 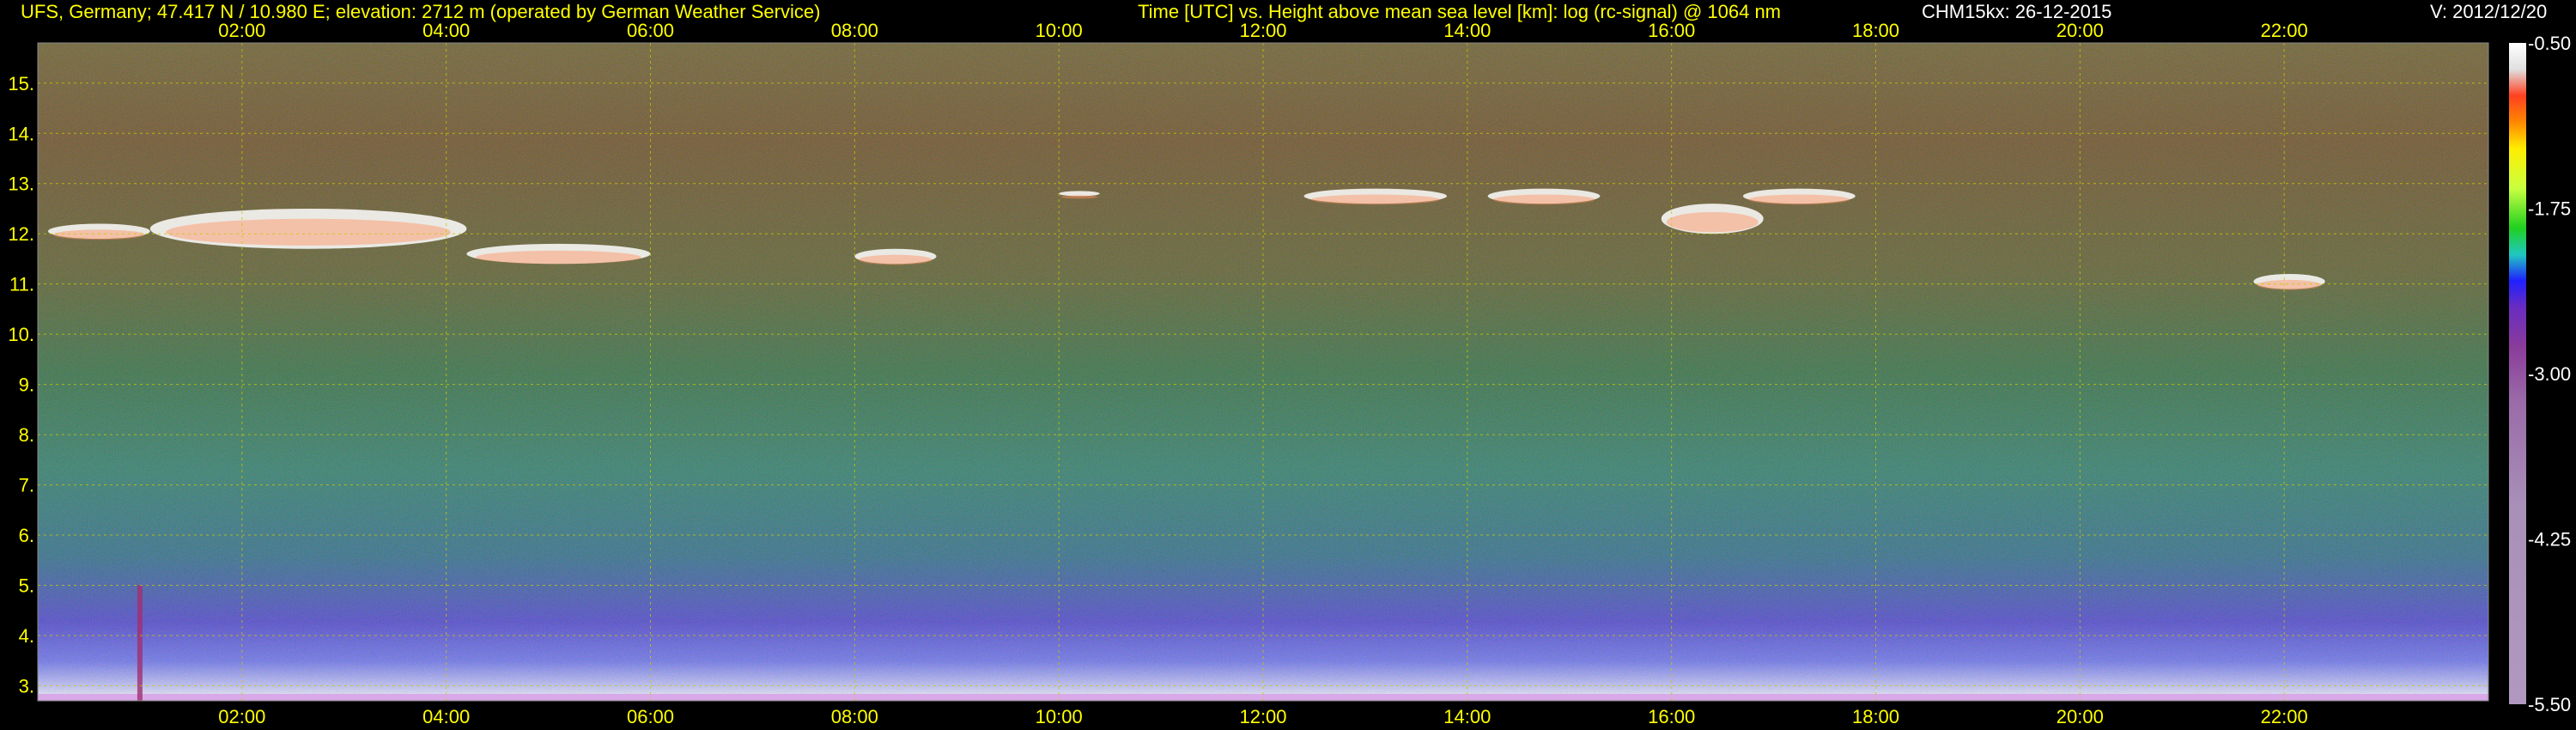 I want to click on x-tick-bottom: 18:00, so click(x=1875, y=716).